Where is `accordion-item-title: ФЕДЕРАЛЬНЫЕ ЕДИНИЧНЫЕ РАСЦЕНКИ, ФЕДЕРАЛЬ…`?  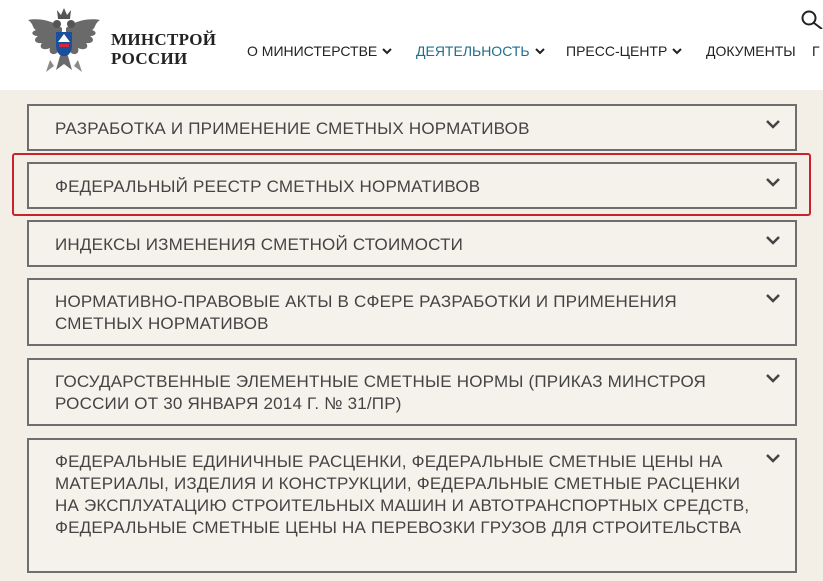
accordion-item-title: ФЕДЕРАЛЬНЫЕ ЕДИНИЧНЫЕ РАСЦЕНКИ, ФЕДЕРАЛЬ… is located at coordinates (402, 494).